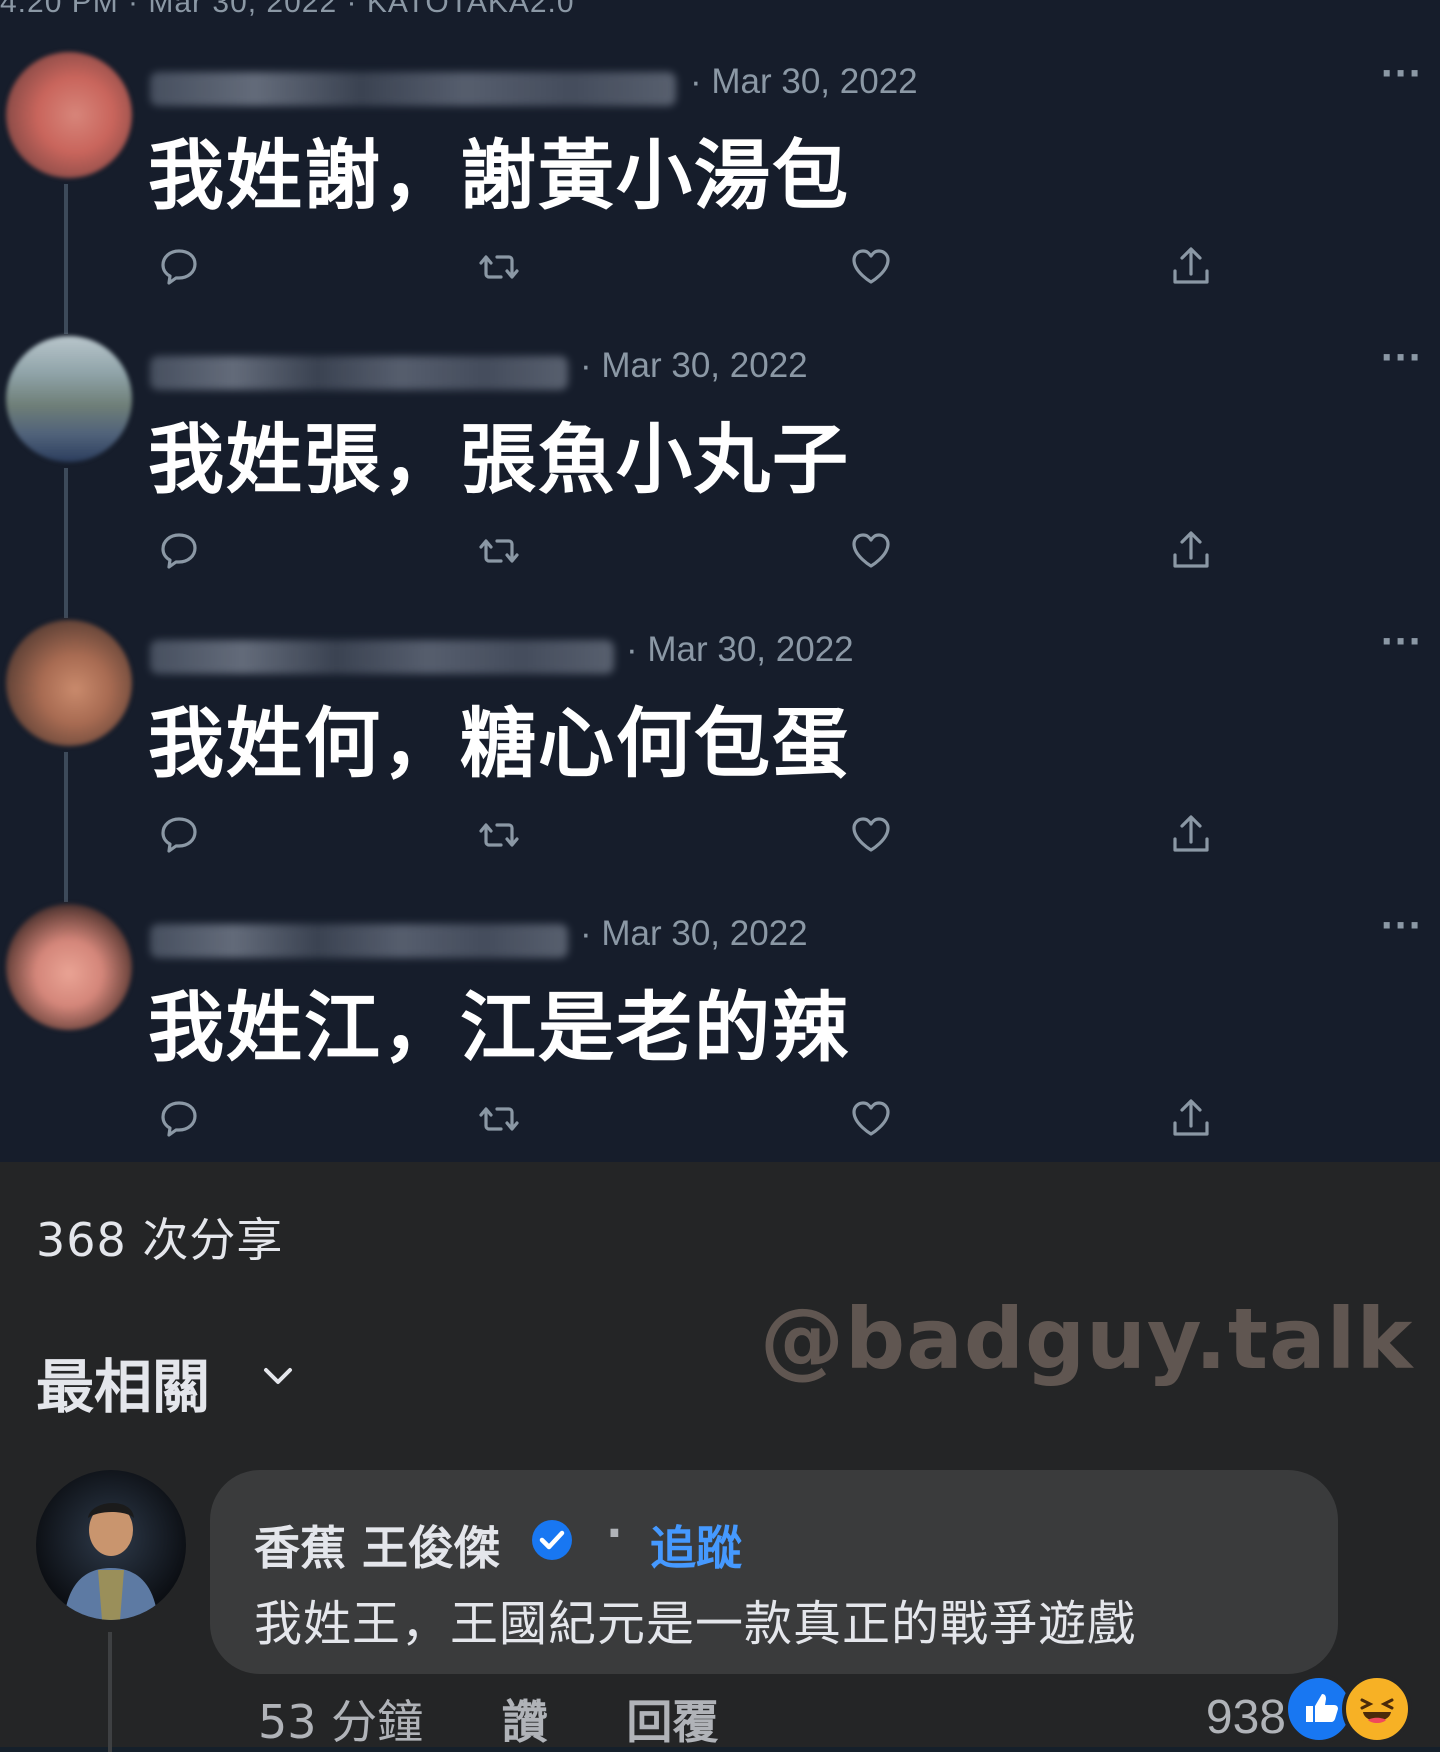  I want to click on tweet-header-meta: 4:20 PM · Mar 30, 2022 · KATOTAKA2.0, so click(287, 9).